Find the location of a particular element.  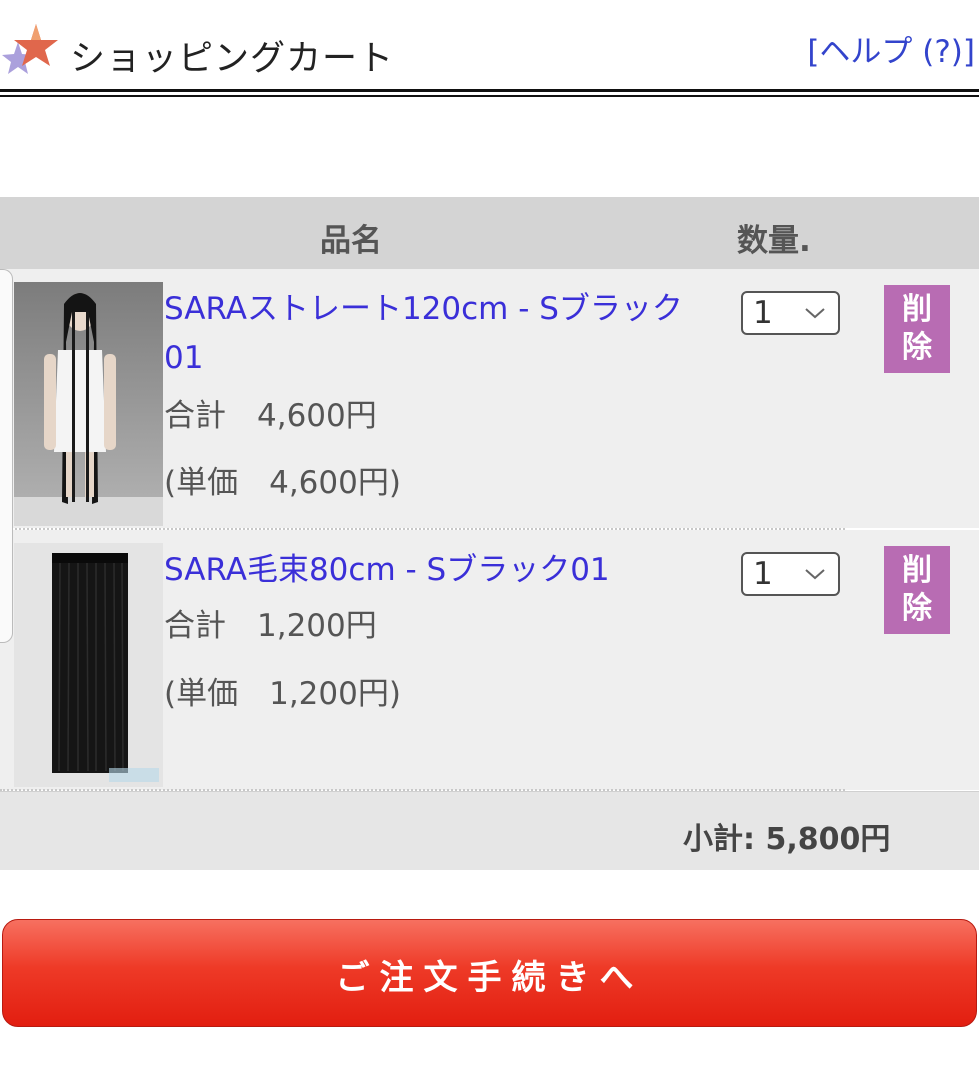

header-divider-secondary is located at coordinates (489, 96).